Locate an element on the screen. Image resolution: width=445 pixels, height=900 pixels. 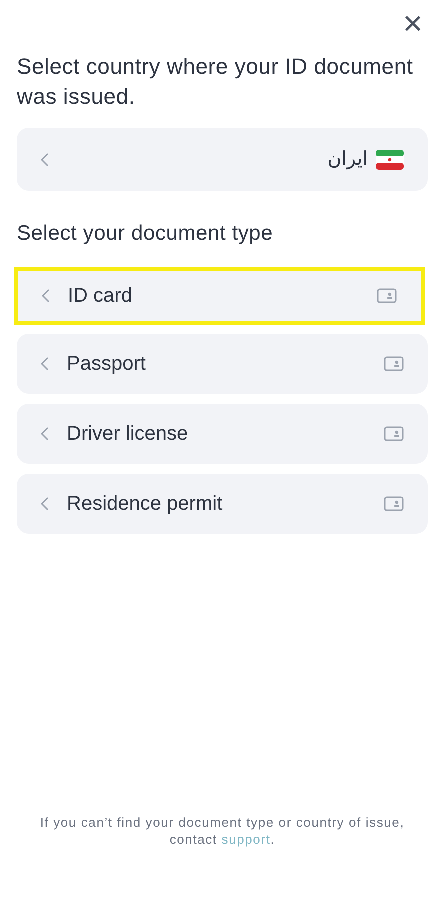
section-title: Select your document type is located at coordinates (145, 234).